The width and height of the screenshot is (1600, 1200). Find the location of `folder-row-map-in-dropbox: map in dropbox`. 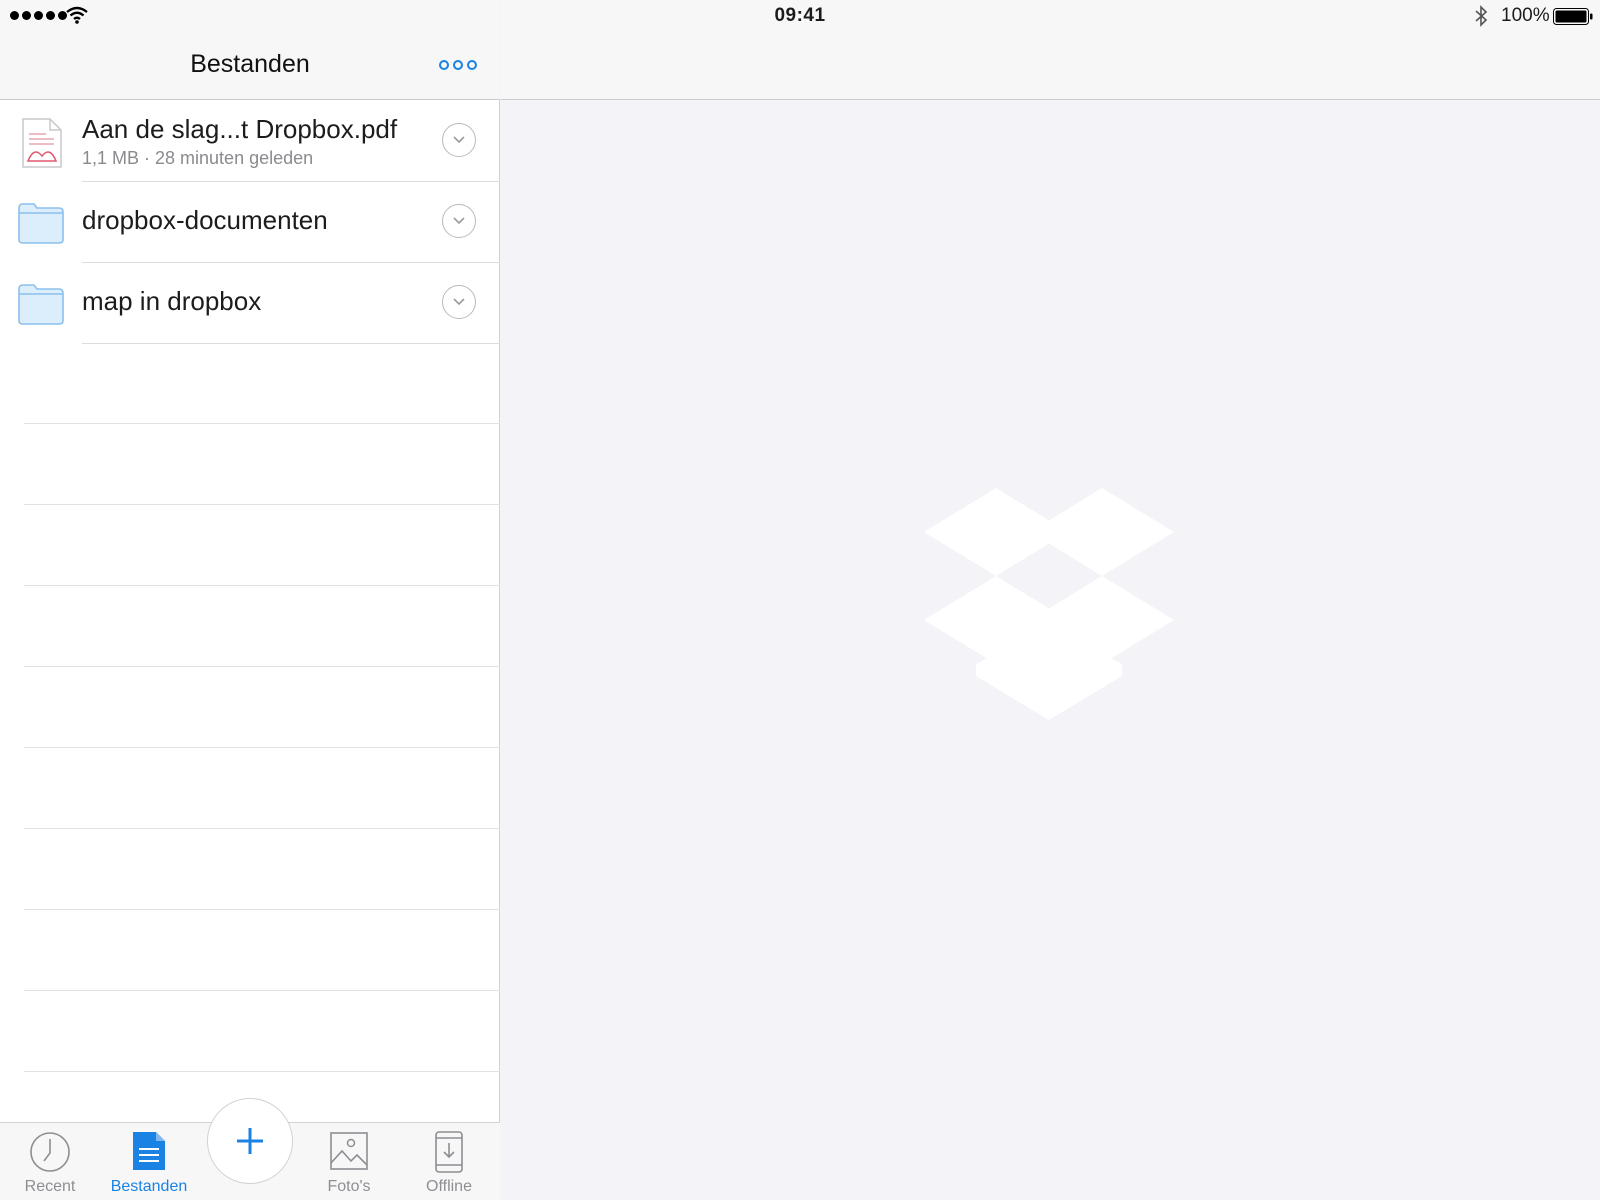

folder-row-map-in-dropbox: map in dropbox is located at coordinates (250, 303).